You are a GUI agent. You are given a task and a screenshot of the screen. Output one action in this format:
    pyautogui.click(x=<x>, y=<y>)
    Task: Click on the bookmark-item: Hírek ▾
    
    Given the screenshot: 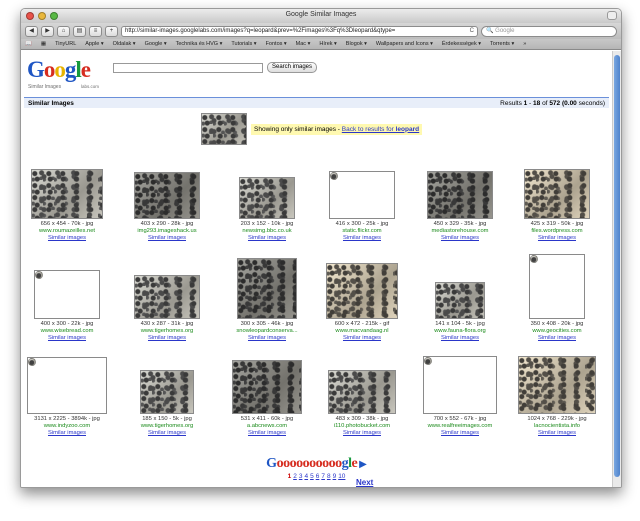 What is the action you would take?
    pyautogui.click(x=327, y=44)
    